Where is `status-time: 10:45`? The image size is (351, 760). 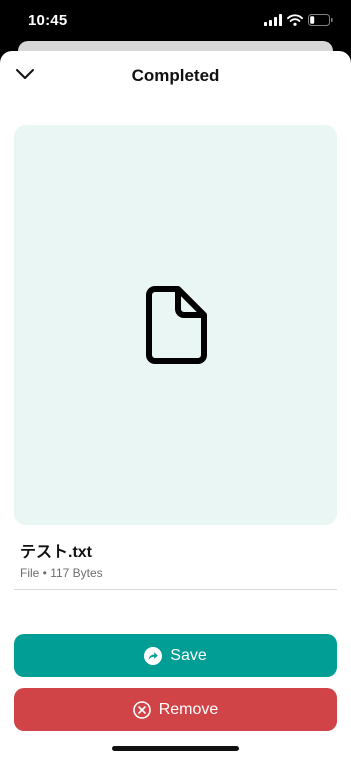
status-time: 10:45 is located at coordinates (48, 20).